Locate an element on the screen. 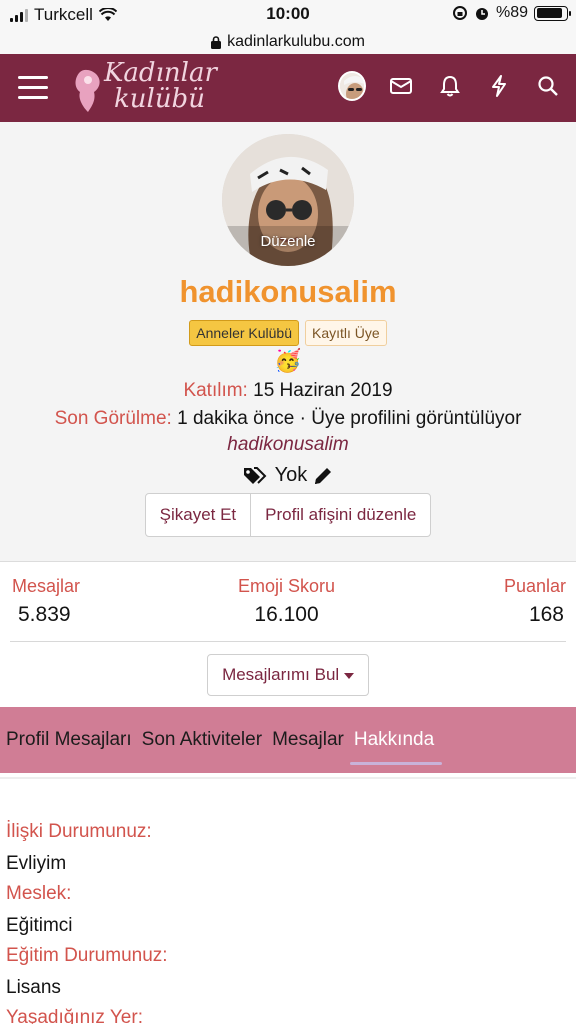 Image resolution: width=576 pixels, height=1024 pixels. last-seen-label: Son Görülme: is located at coordinates (113, 418).